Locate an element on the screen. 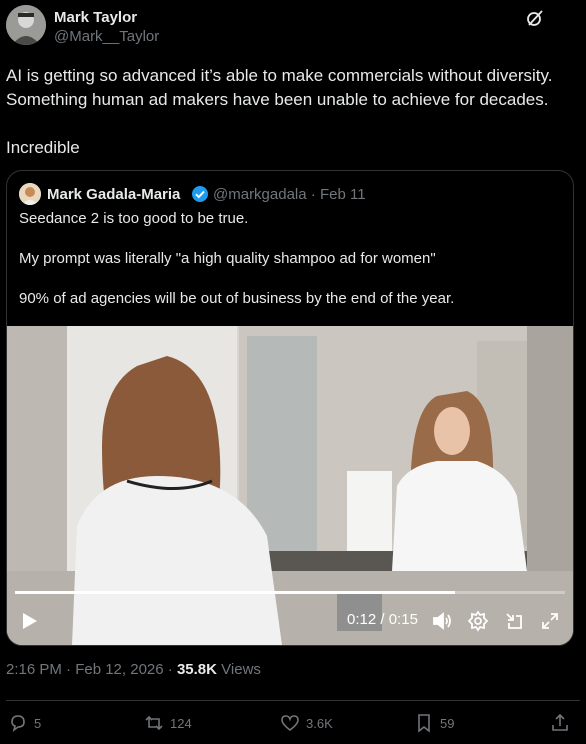  video-progress-bar is located at coordinates (290, 592).